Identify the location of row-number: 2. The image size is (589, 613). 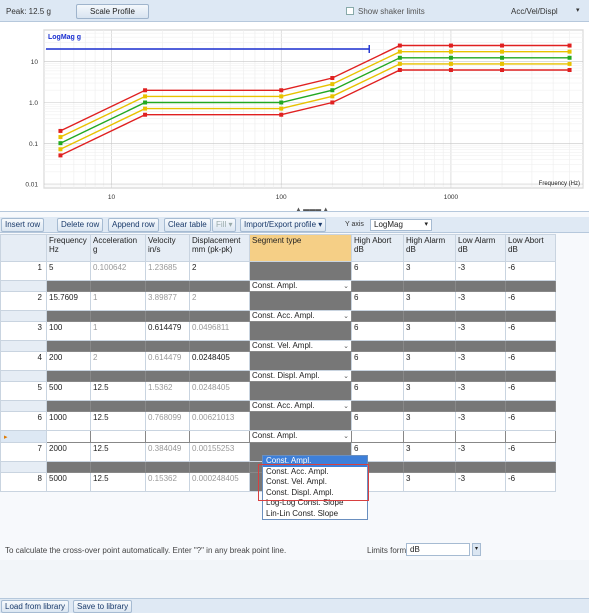
(23, 301).